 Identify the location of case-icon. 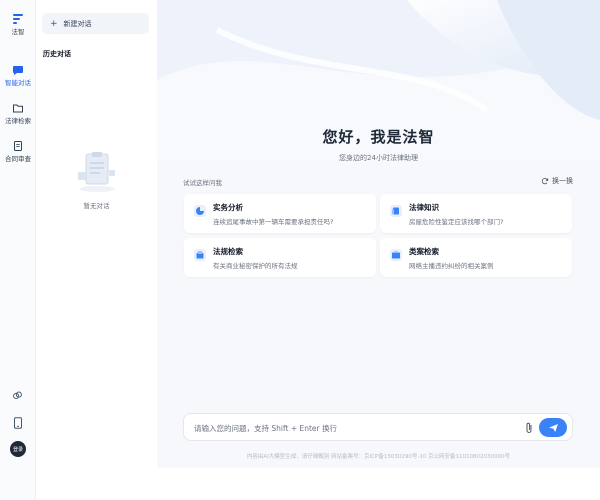
(396, 255).